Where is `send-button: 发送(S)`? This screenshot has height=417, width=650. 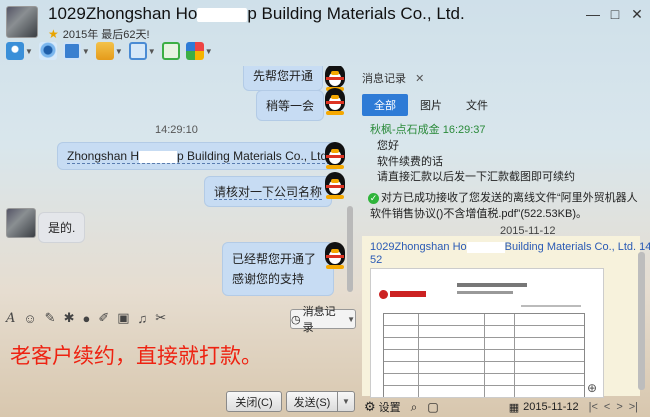 send-button: 发送(S) is located at coordinates (312, 401).